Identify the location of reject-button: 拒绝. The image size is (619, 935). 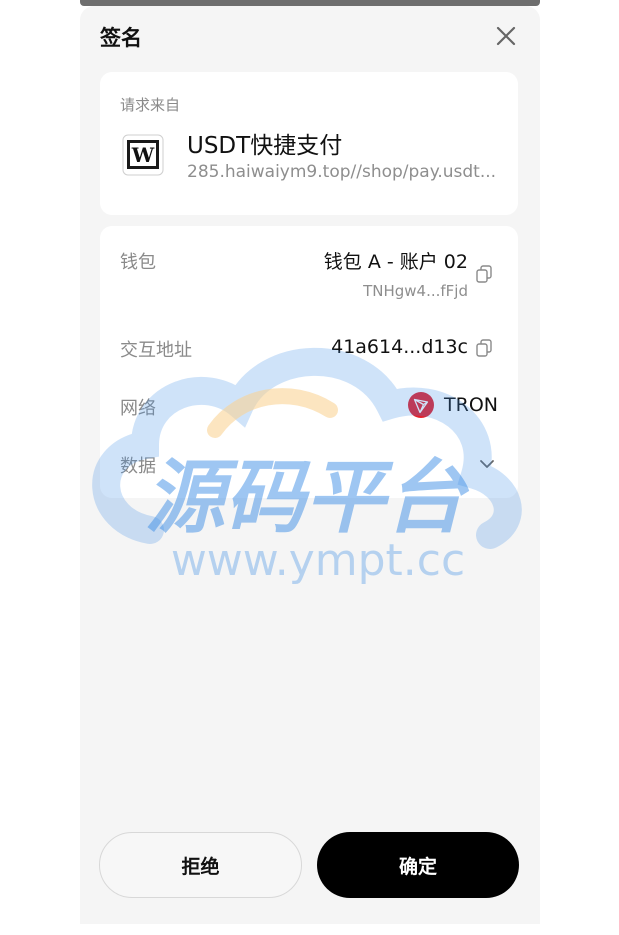
(200, 865).